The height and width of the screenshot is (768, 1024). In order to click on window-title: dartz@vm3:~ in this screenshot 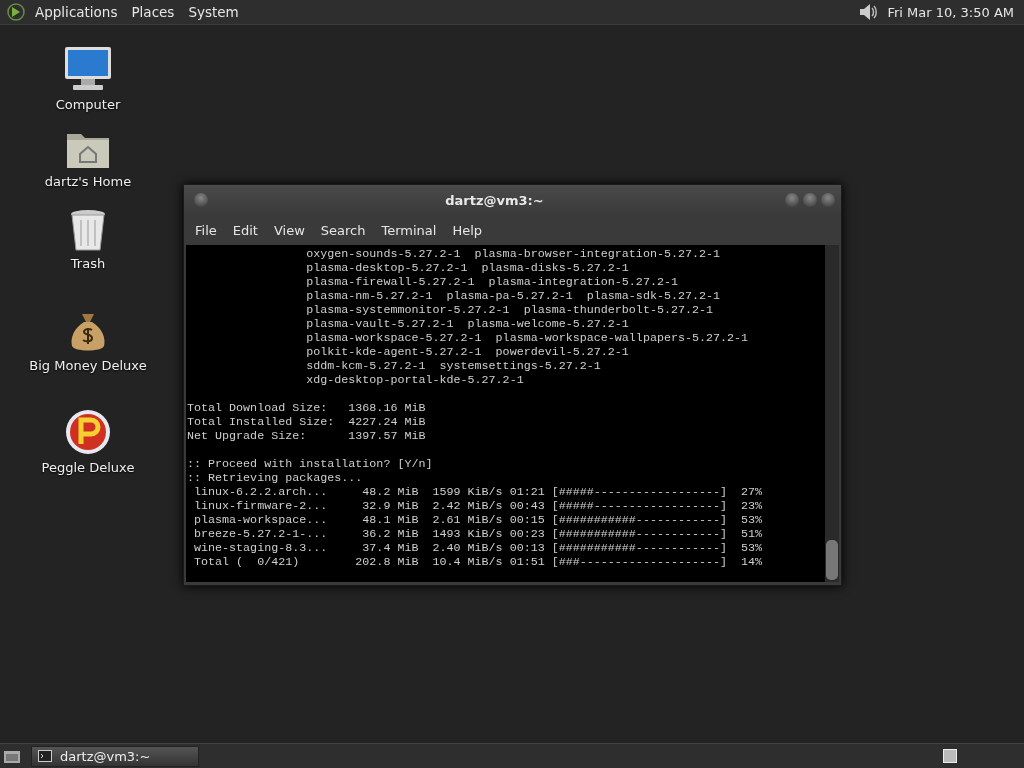, I will do `click(494, 200)`.